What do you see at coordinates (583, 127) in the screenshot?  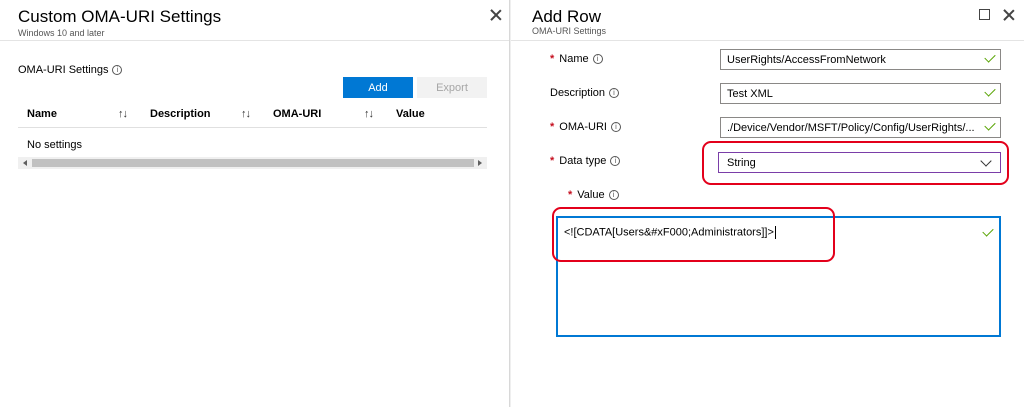 I see `oma-uri-label-text: OMA-URI` at bounding box center [583, 127].